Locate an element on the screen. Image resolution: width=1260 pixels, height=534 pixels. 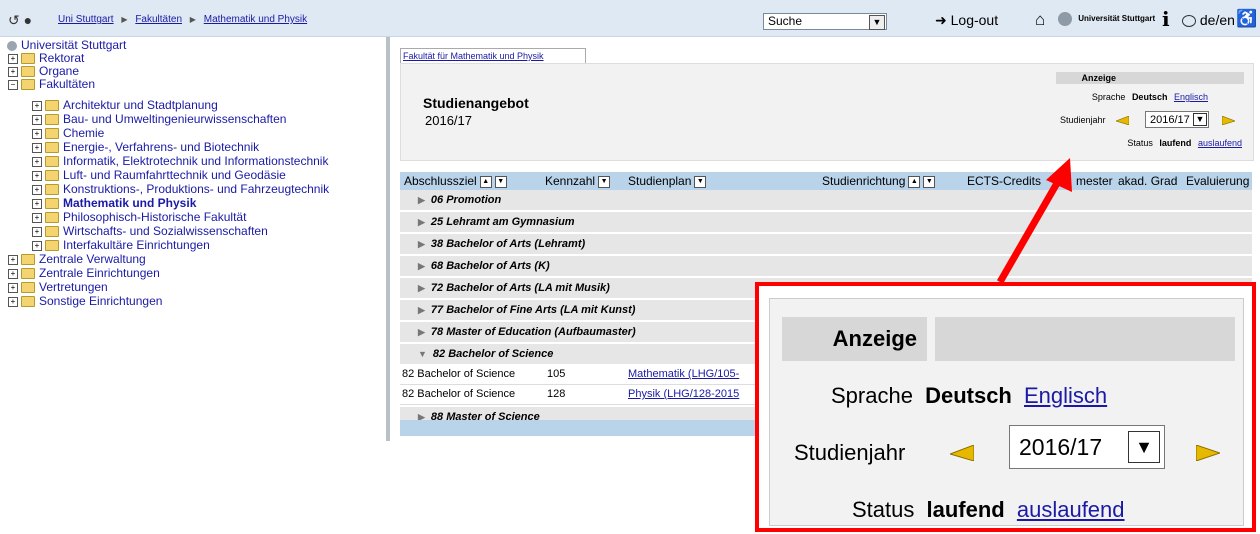
logout-icon: ➜ is located at coordinates (941, 20).